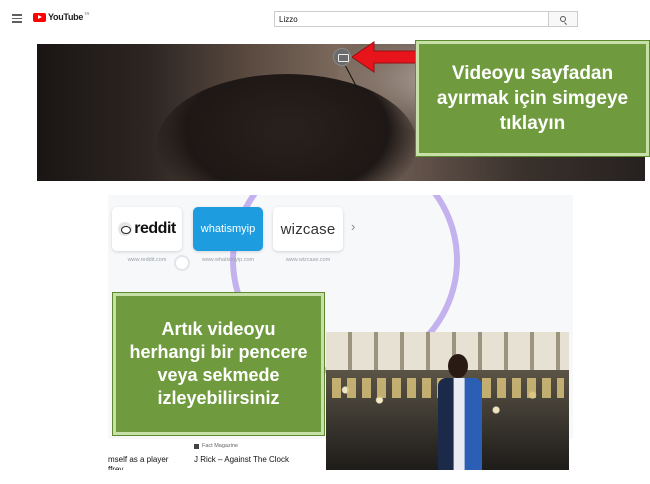 This screenshot has width=650, height=484. What do you see at coordinates (308, 260) in the screenshot?
I see `tile-wizcase-url: www.wizcase.com` at bounding box center [308, 260].